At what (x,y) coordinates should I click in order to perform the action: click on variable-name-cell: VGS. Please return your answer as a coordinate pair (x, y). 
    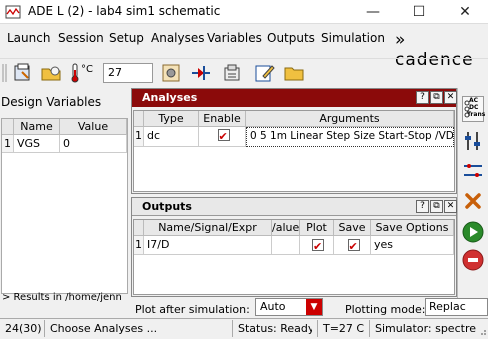
    Looking at the image, I should click on (37, 144).